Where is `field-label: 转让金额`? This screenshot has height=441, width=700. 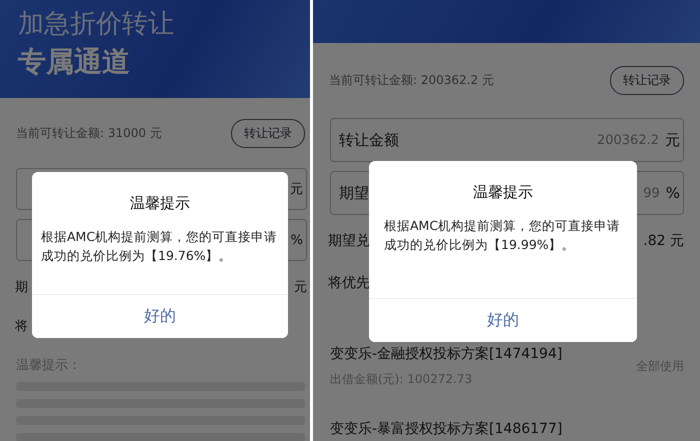 field-label: 转让金额 is located at coordinates (369, 140).